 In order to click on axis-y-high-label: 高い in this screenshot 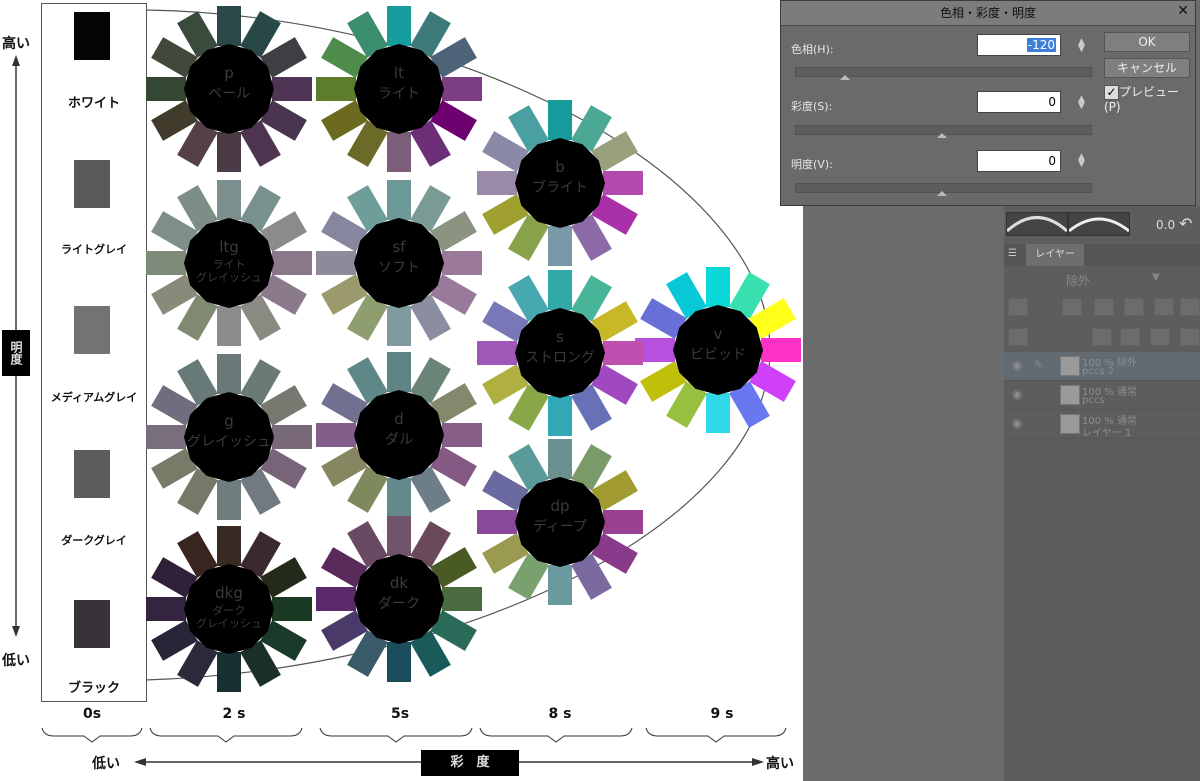, I will do `click(16, 44)`.